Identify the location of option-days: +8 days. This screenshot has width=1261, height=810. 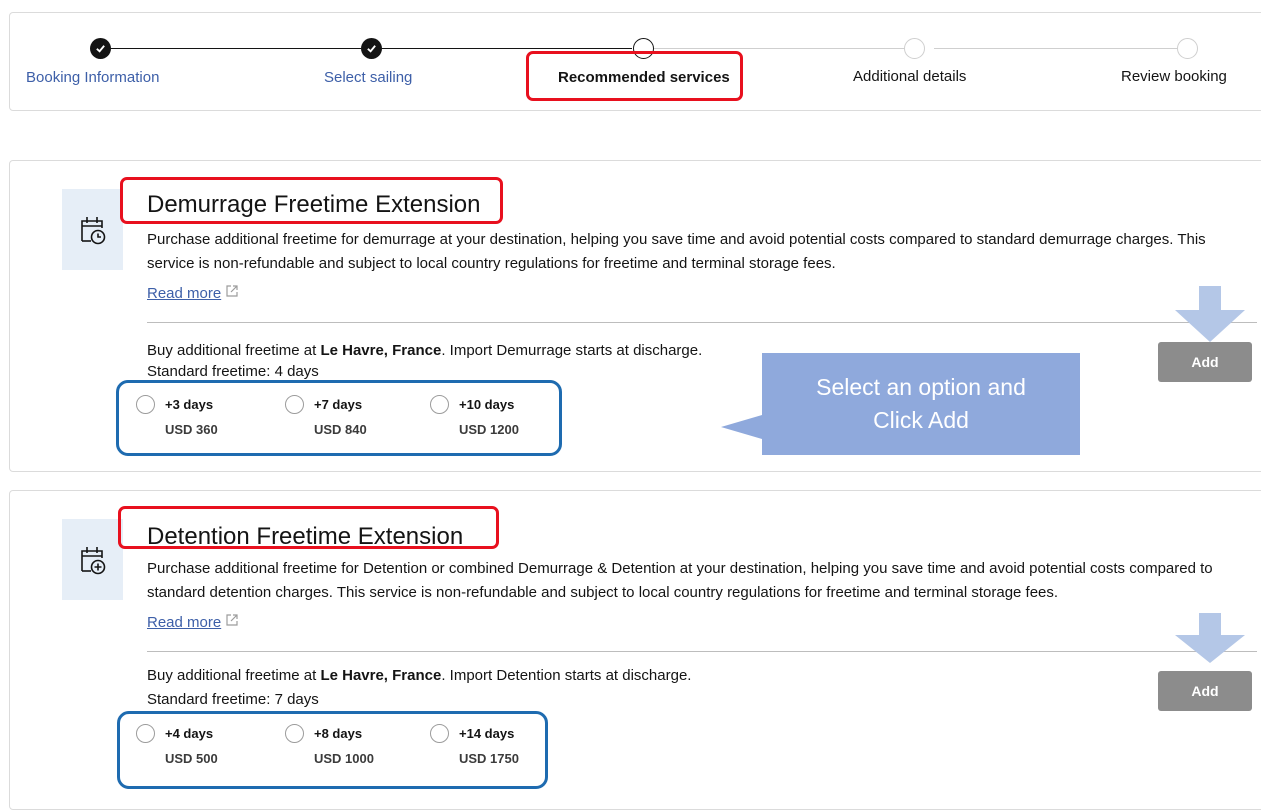
(338, 733).